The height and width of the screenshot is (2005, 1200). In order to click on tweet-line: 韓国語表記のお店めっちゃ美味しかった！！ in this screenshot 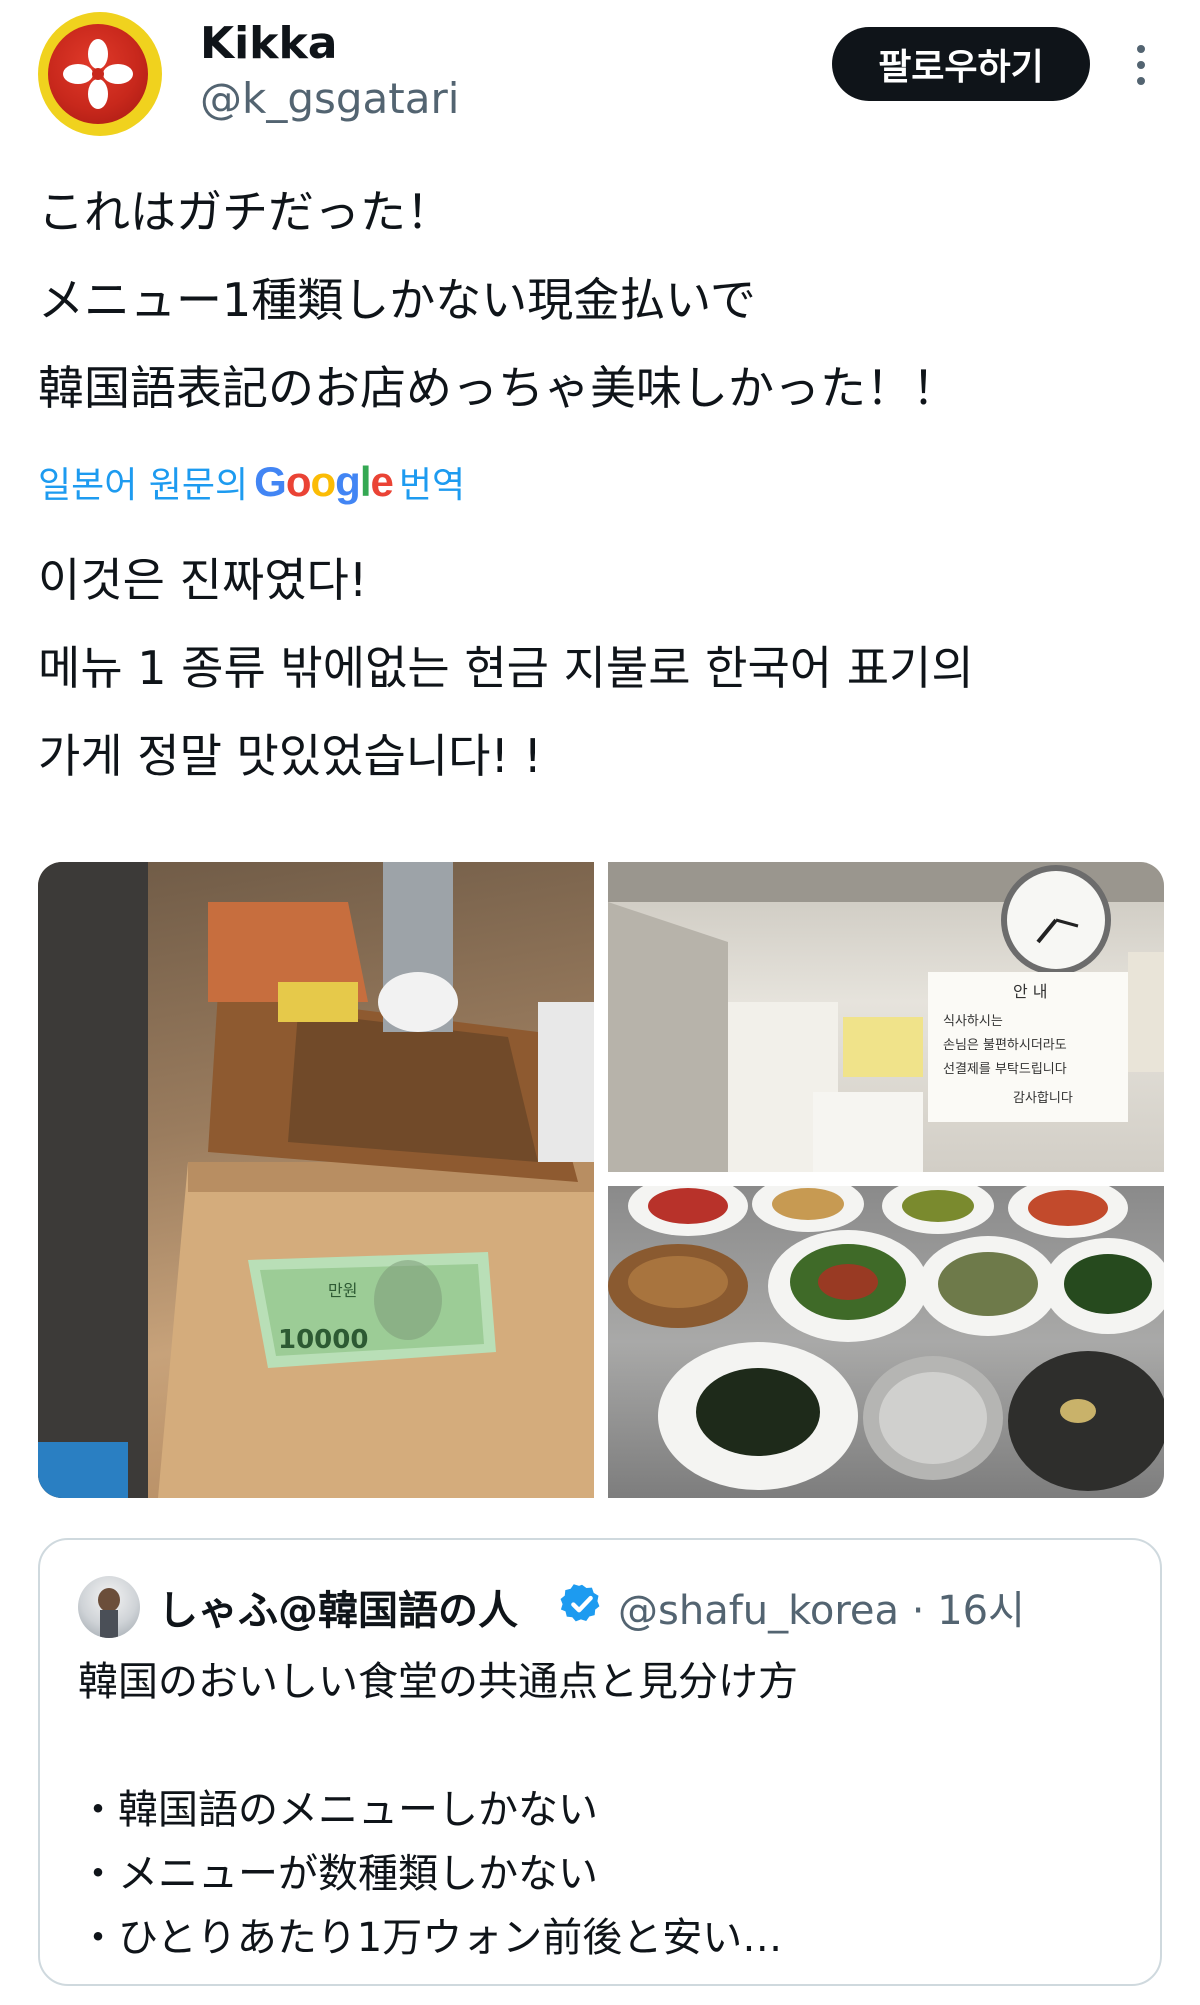, I will do `click(498, 388)`.